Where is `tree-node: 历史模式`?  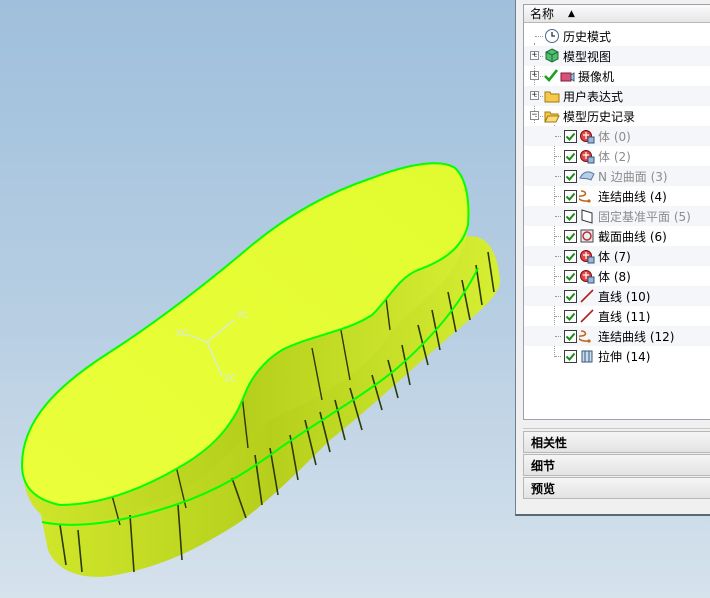 tree-node: 历史模式 is located at coordinates (617, 36).